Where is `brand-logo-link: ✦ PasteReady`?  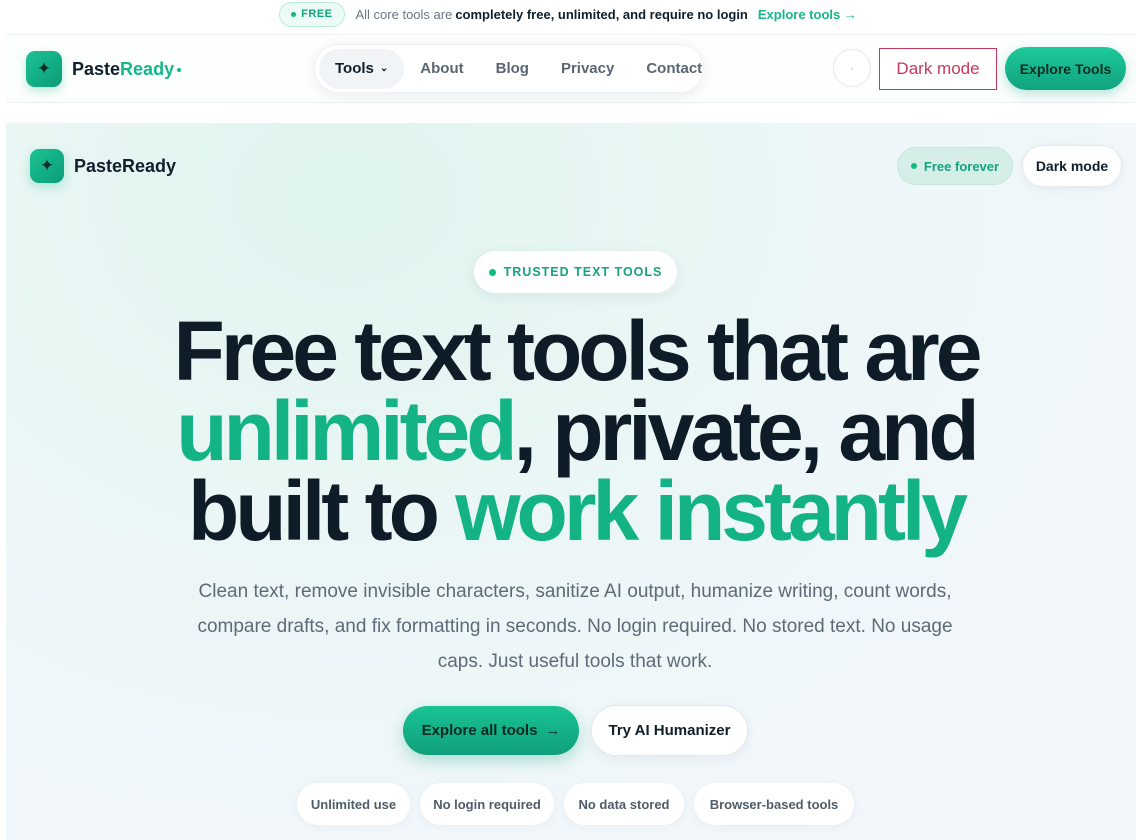
brand-logo-link: ✦ PasteReady is located at coordinates (104, 69).